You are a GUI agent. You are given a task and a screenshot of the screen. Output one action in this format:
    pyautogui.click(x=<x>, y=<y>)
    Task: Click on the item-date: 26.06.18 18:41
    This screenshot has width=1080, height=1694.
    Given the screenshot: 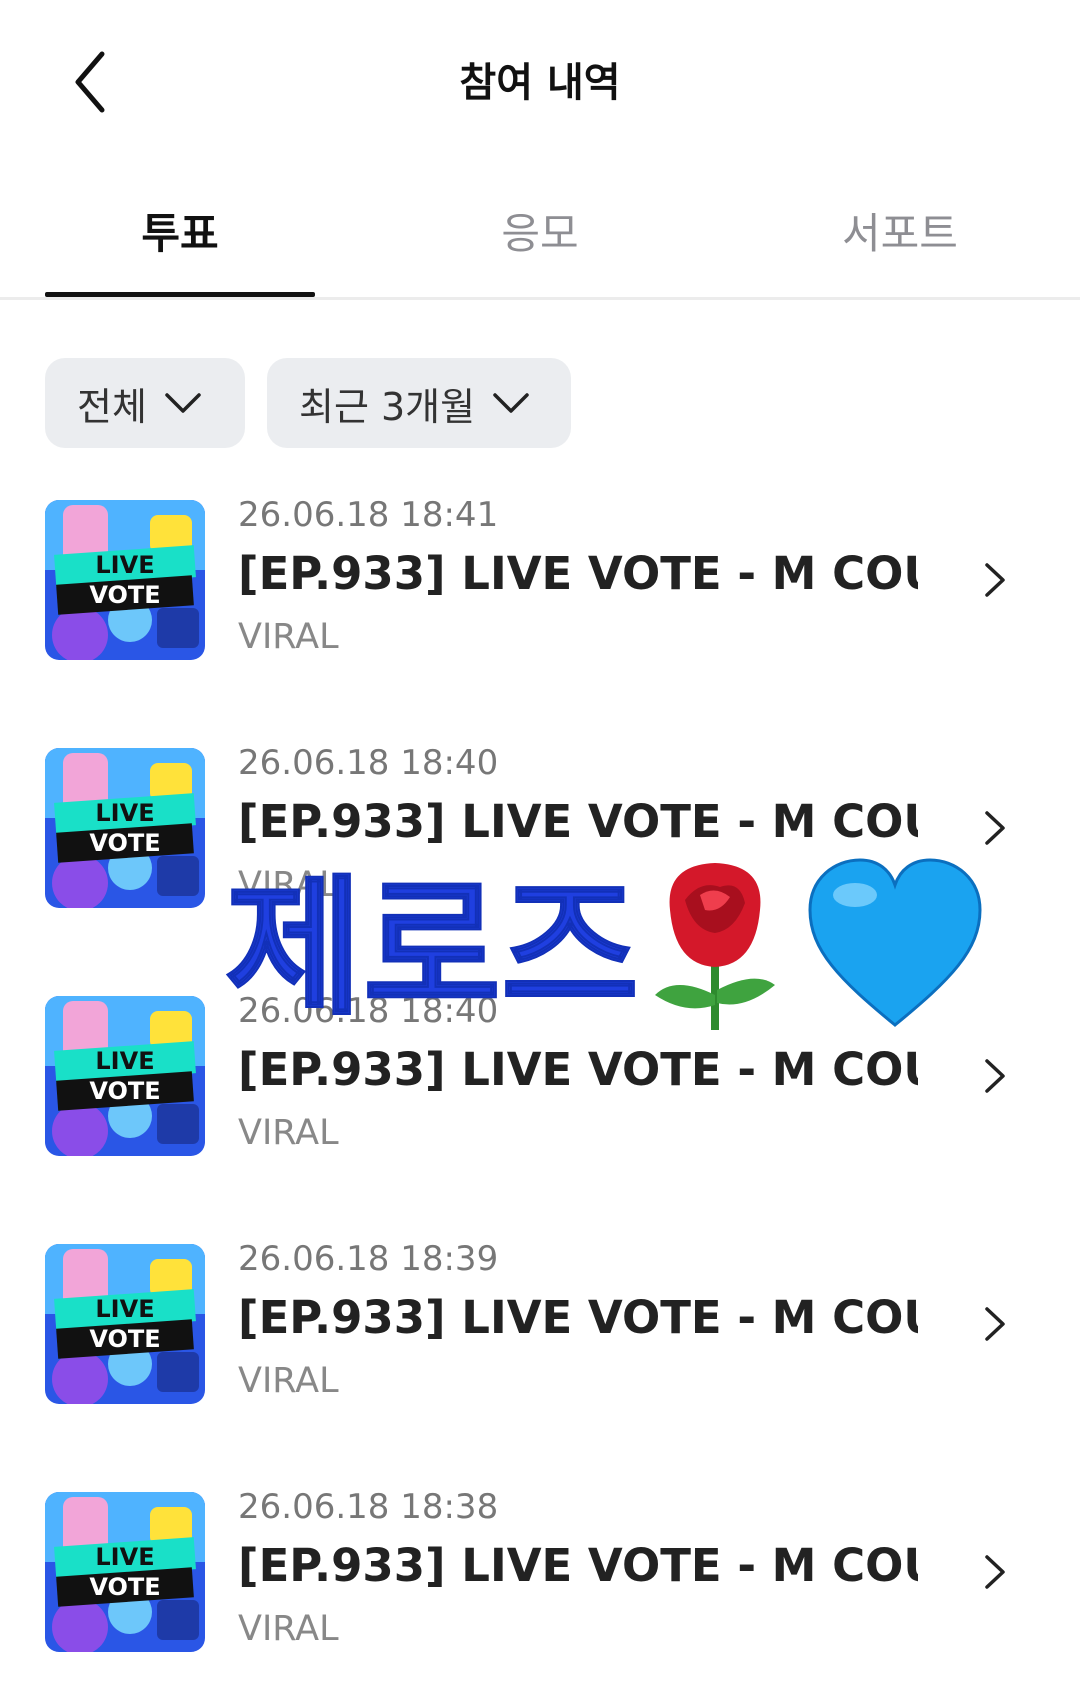 What is the action you would take?
    pyautogui.click(x=368, y=515)
    